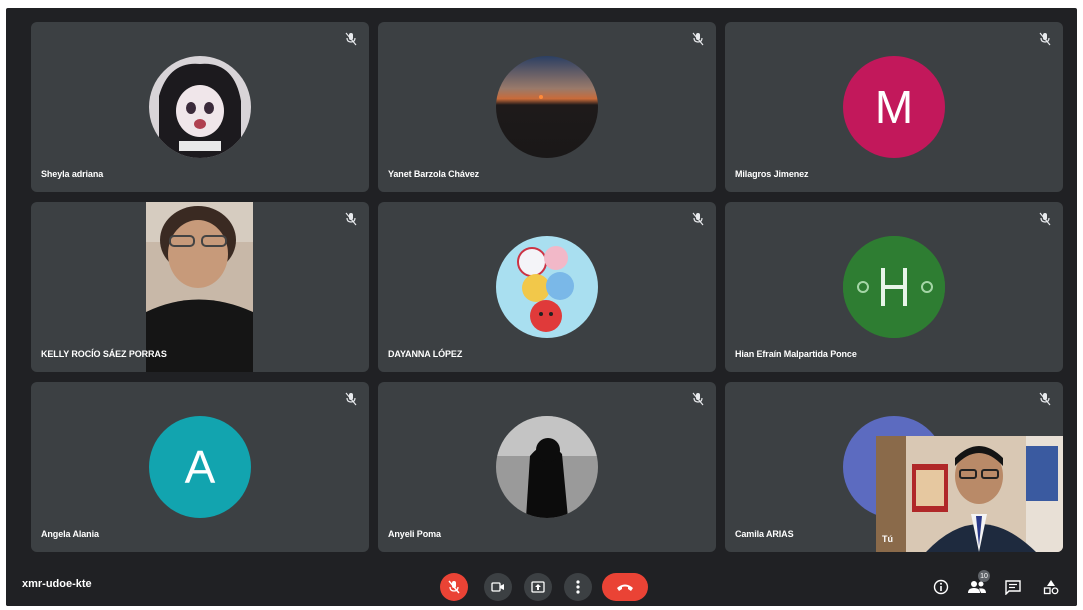 The image size is (1083, 610). I want to click on chat-button, so click(1013, 587).